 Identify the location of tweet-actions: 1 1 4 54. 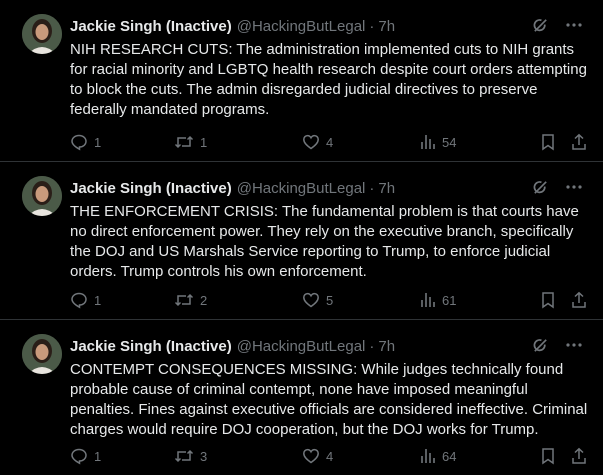
(328, 142).